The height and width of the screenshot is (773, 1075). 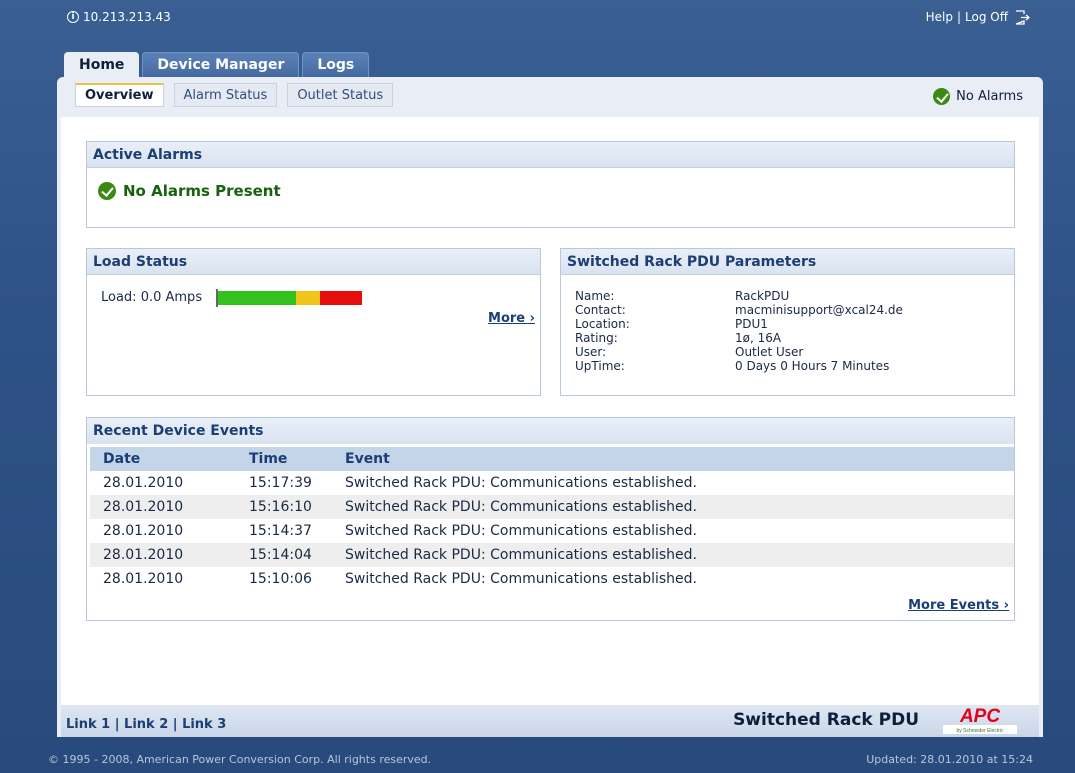 What do you see at coordinates (591, 352) in the screenshot?
I see `param-user-label: User:` at bounding box center [591, 352].